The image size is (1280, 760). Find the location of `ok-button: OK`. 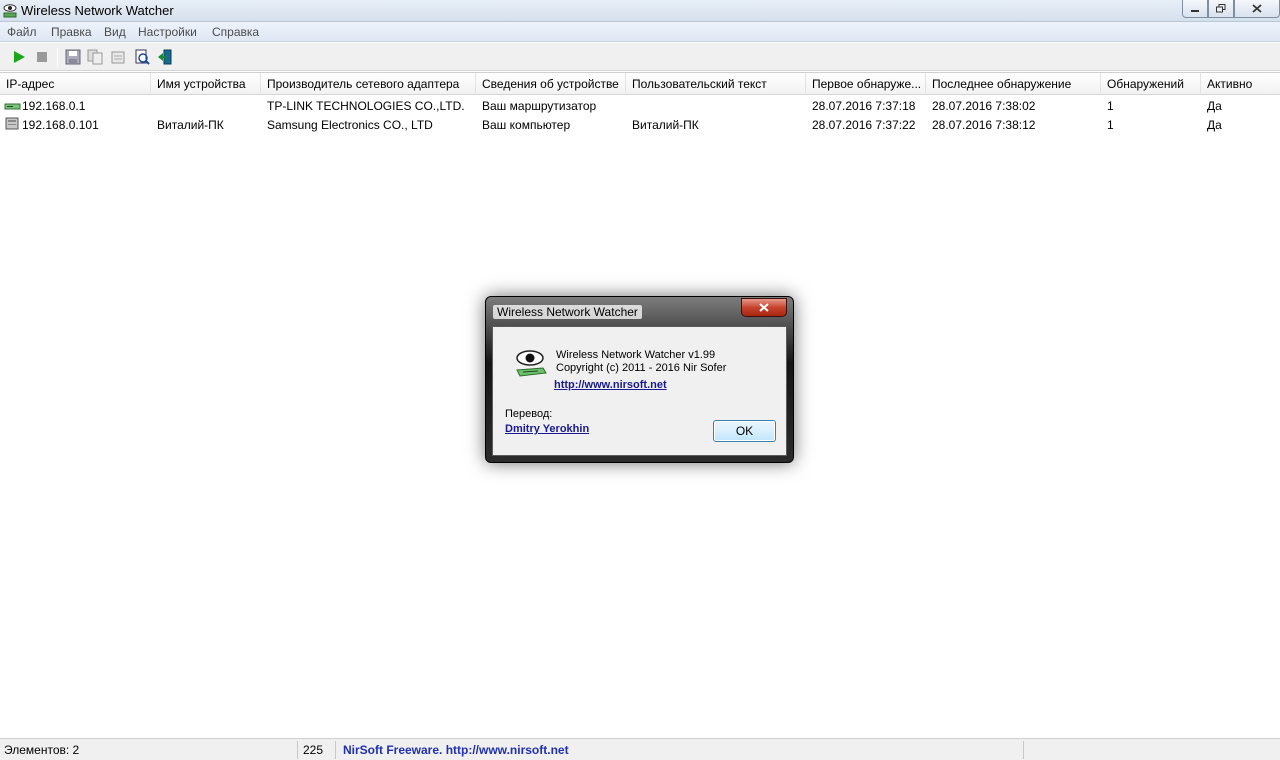

ok-button: OK is located at coordinates (744, 431).